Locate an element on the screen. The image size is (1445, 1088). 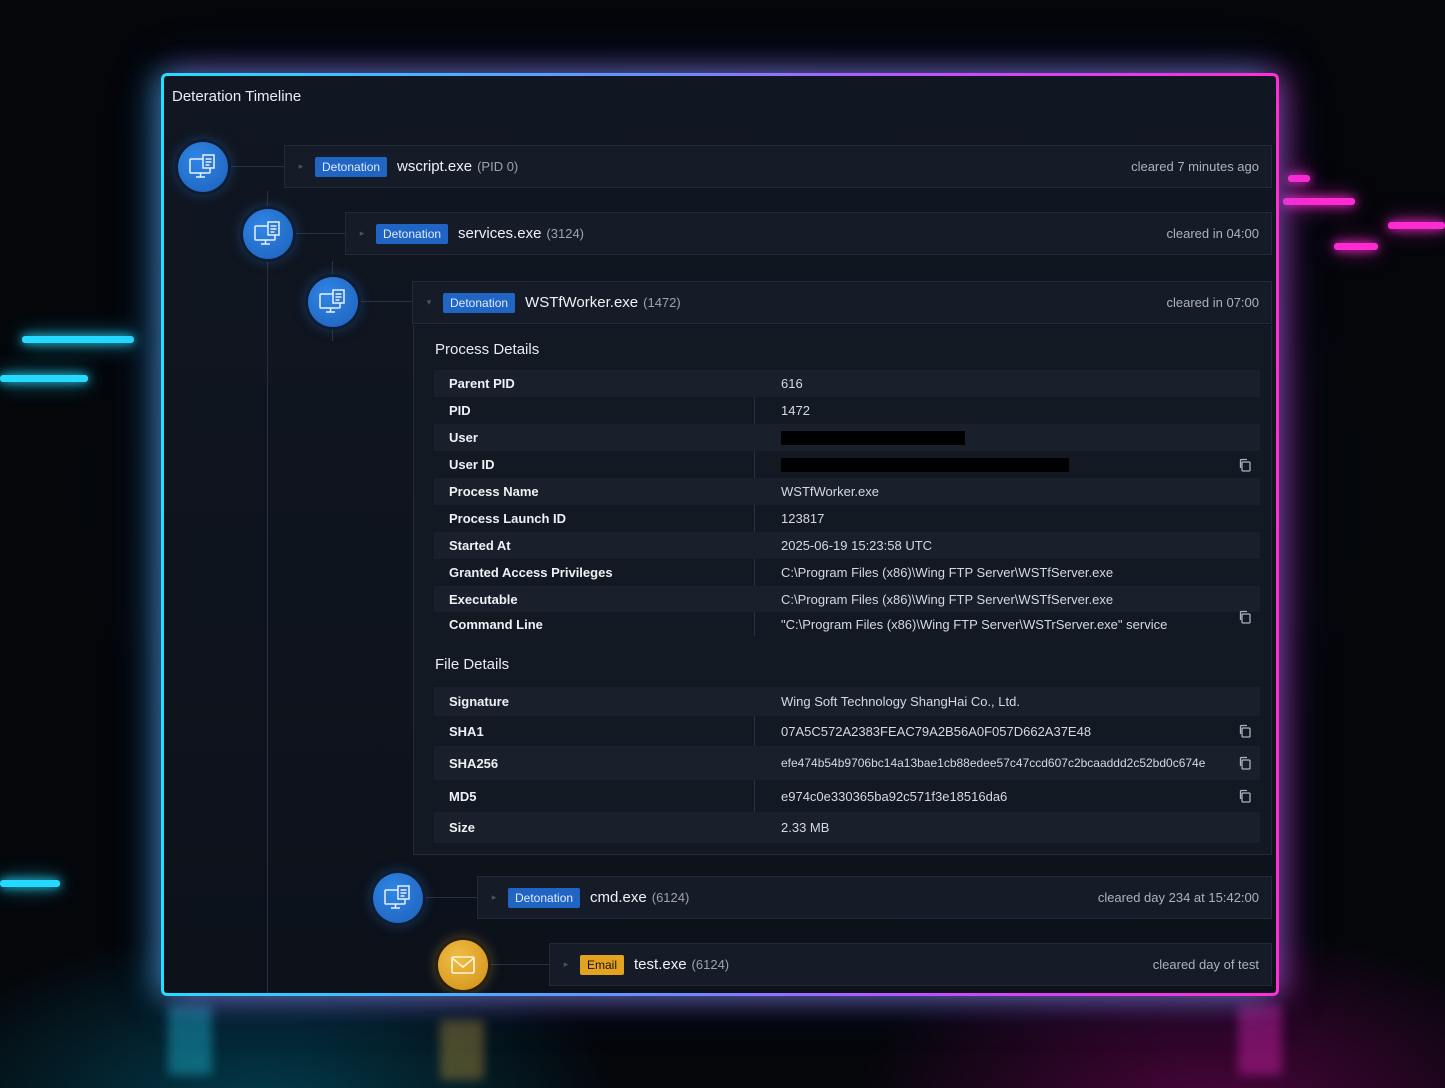
process-name: services.exe is located at coordinates (500, 233).